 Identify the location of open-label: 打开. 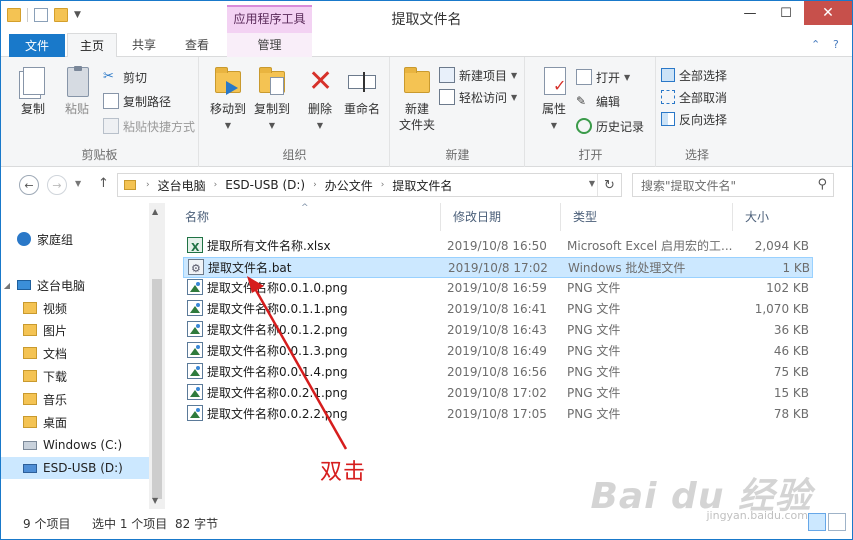
(608, 77).